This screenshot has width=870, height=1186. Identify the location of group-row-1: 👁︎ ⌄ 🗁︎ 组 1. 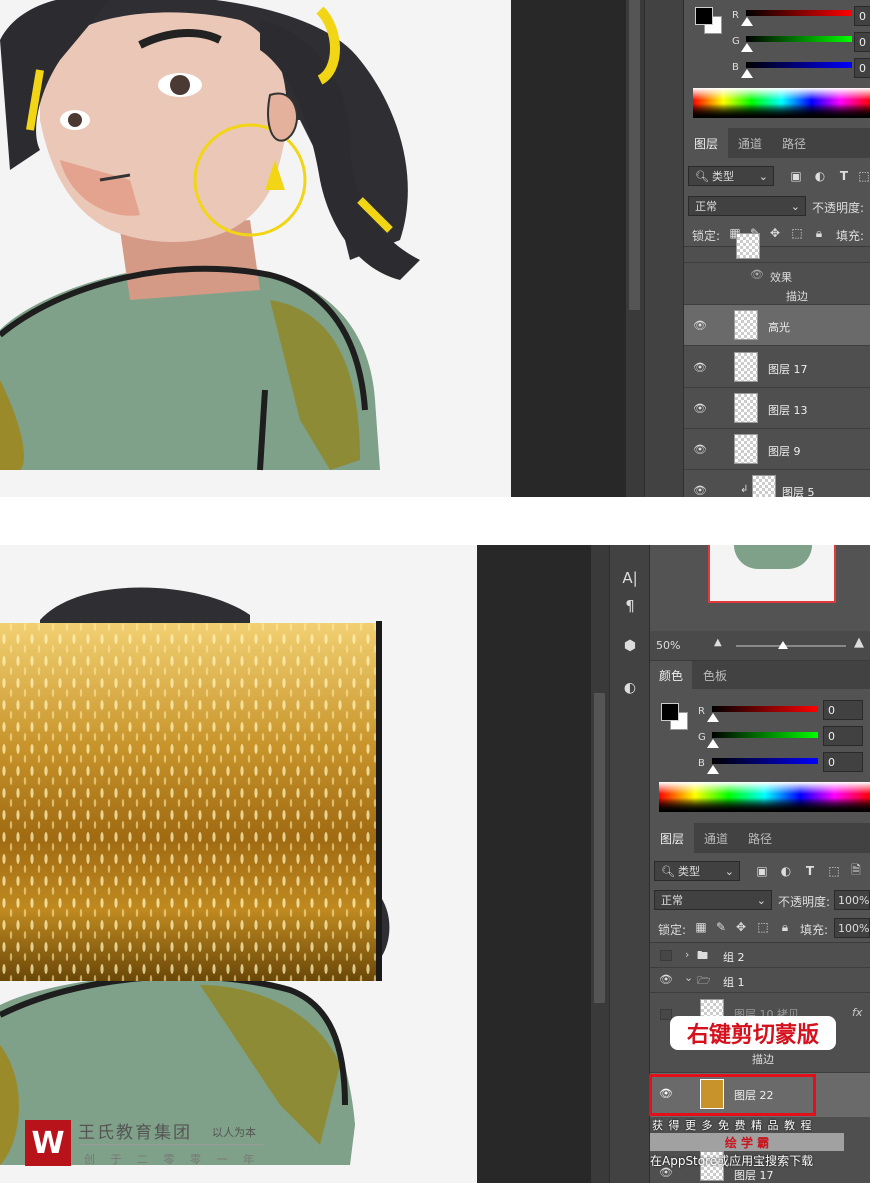
(760, 980).